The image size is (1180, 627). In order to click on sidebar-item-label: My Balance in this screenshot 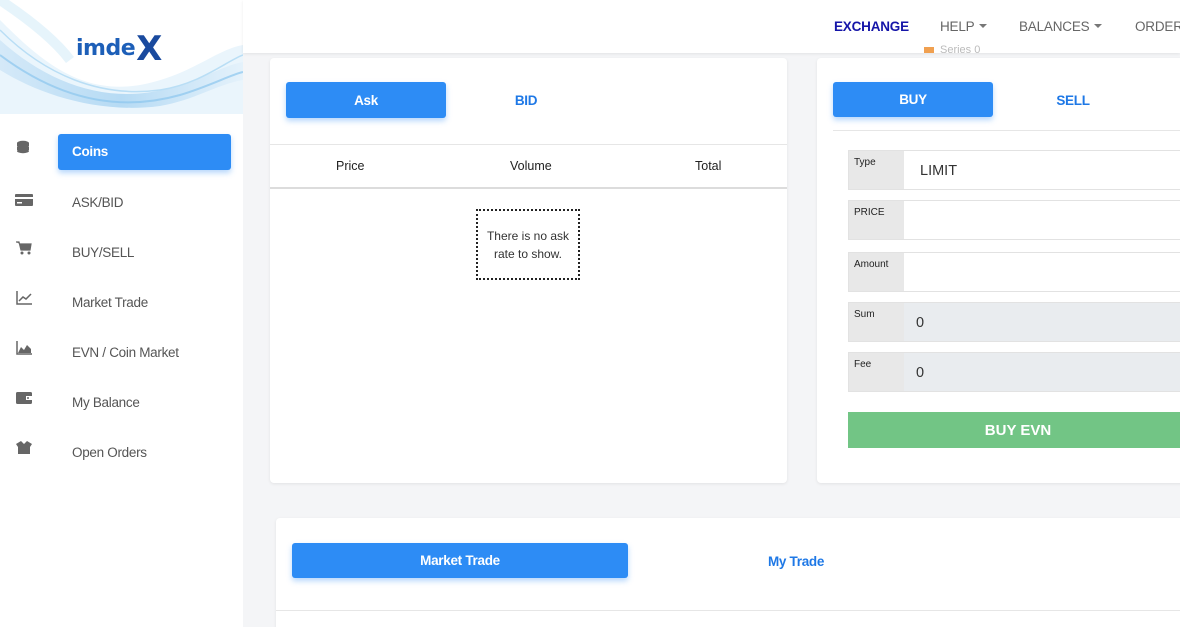, I will do `click(106, 402)`.